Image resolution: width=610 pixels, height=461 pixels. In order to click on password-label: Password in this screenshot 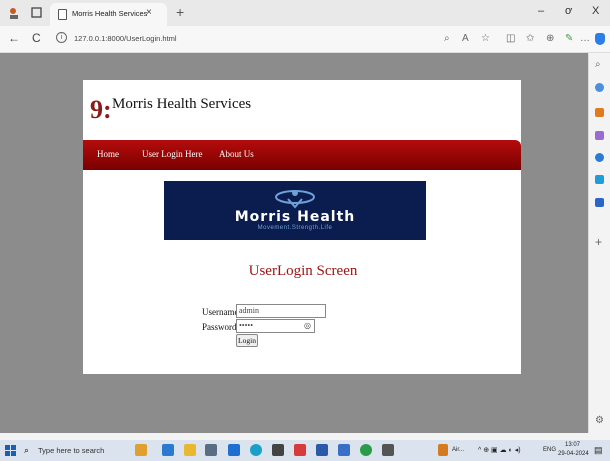, I will do `click(219, 327)`.